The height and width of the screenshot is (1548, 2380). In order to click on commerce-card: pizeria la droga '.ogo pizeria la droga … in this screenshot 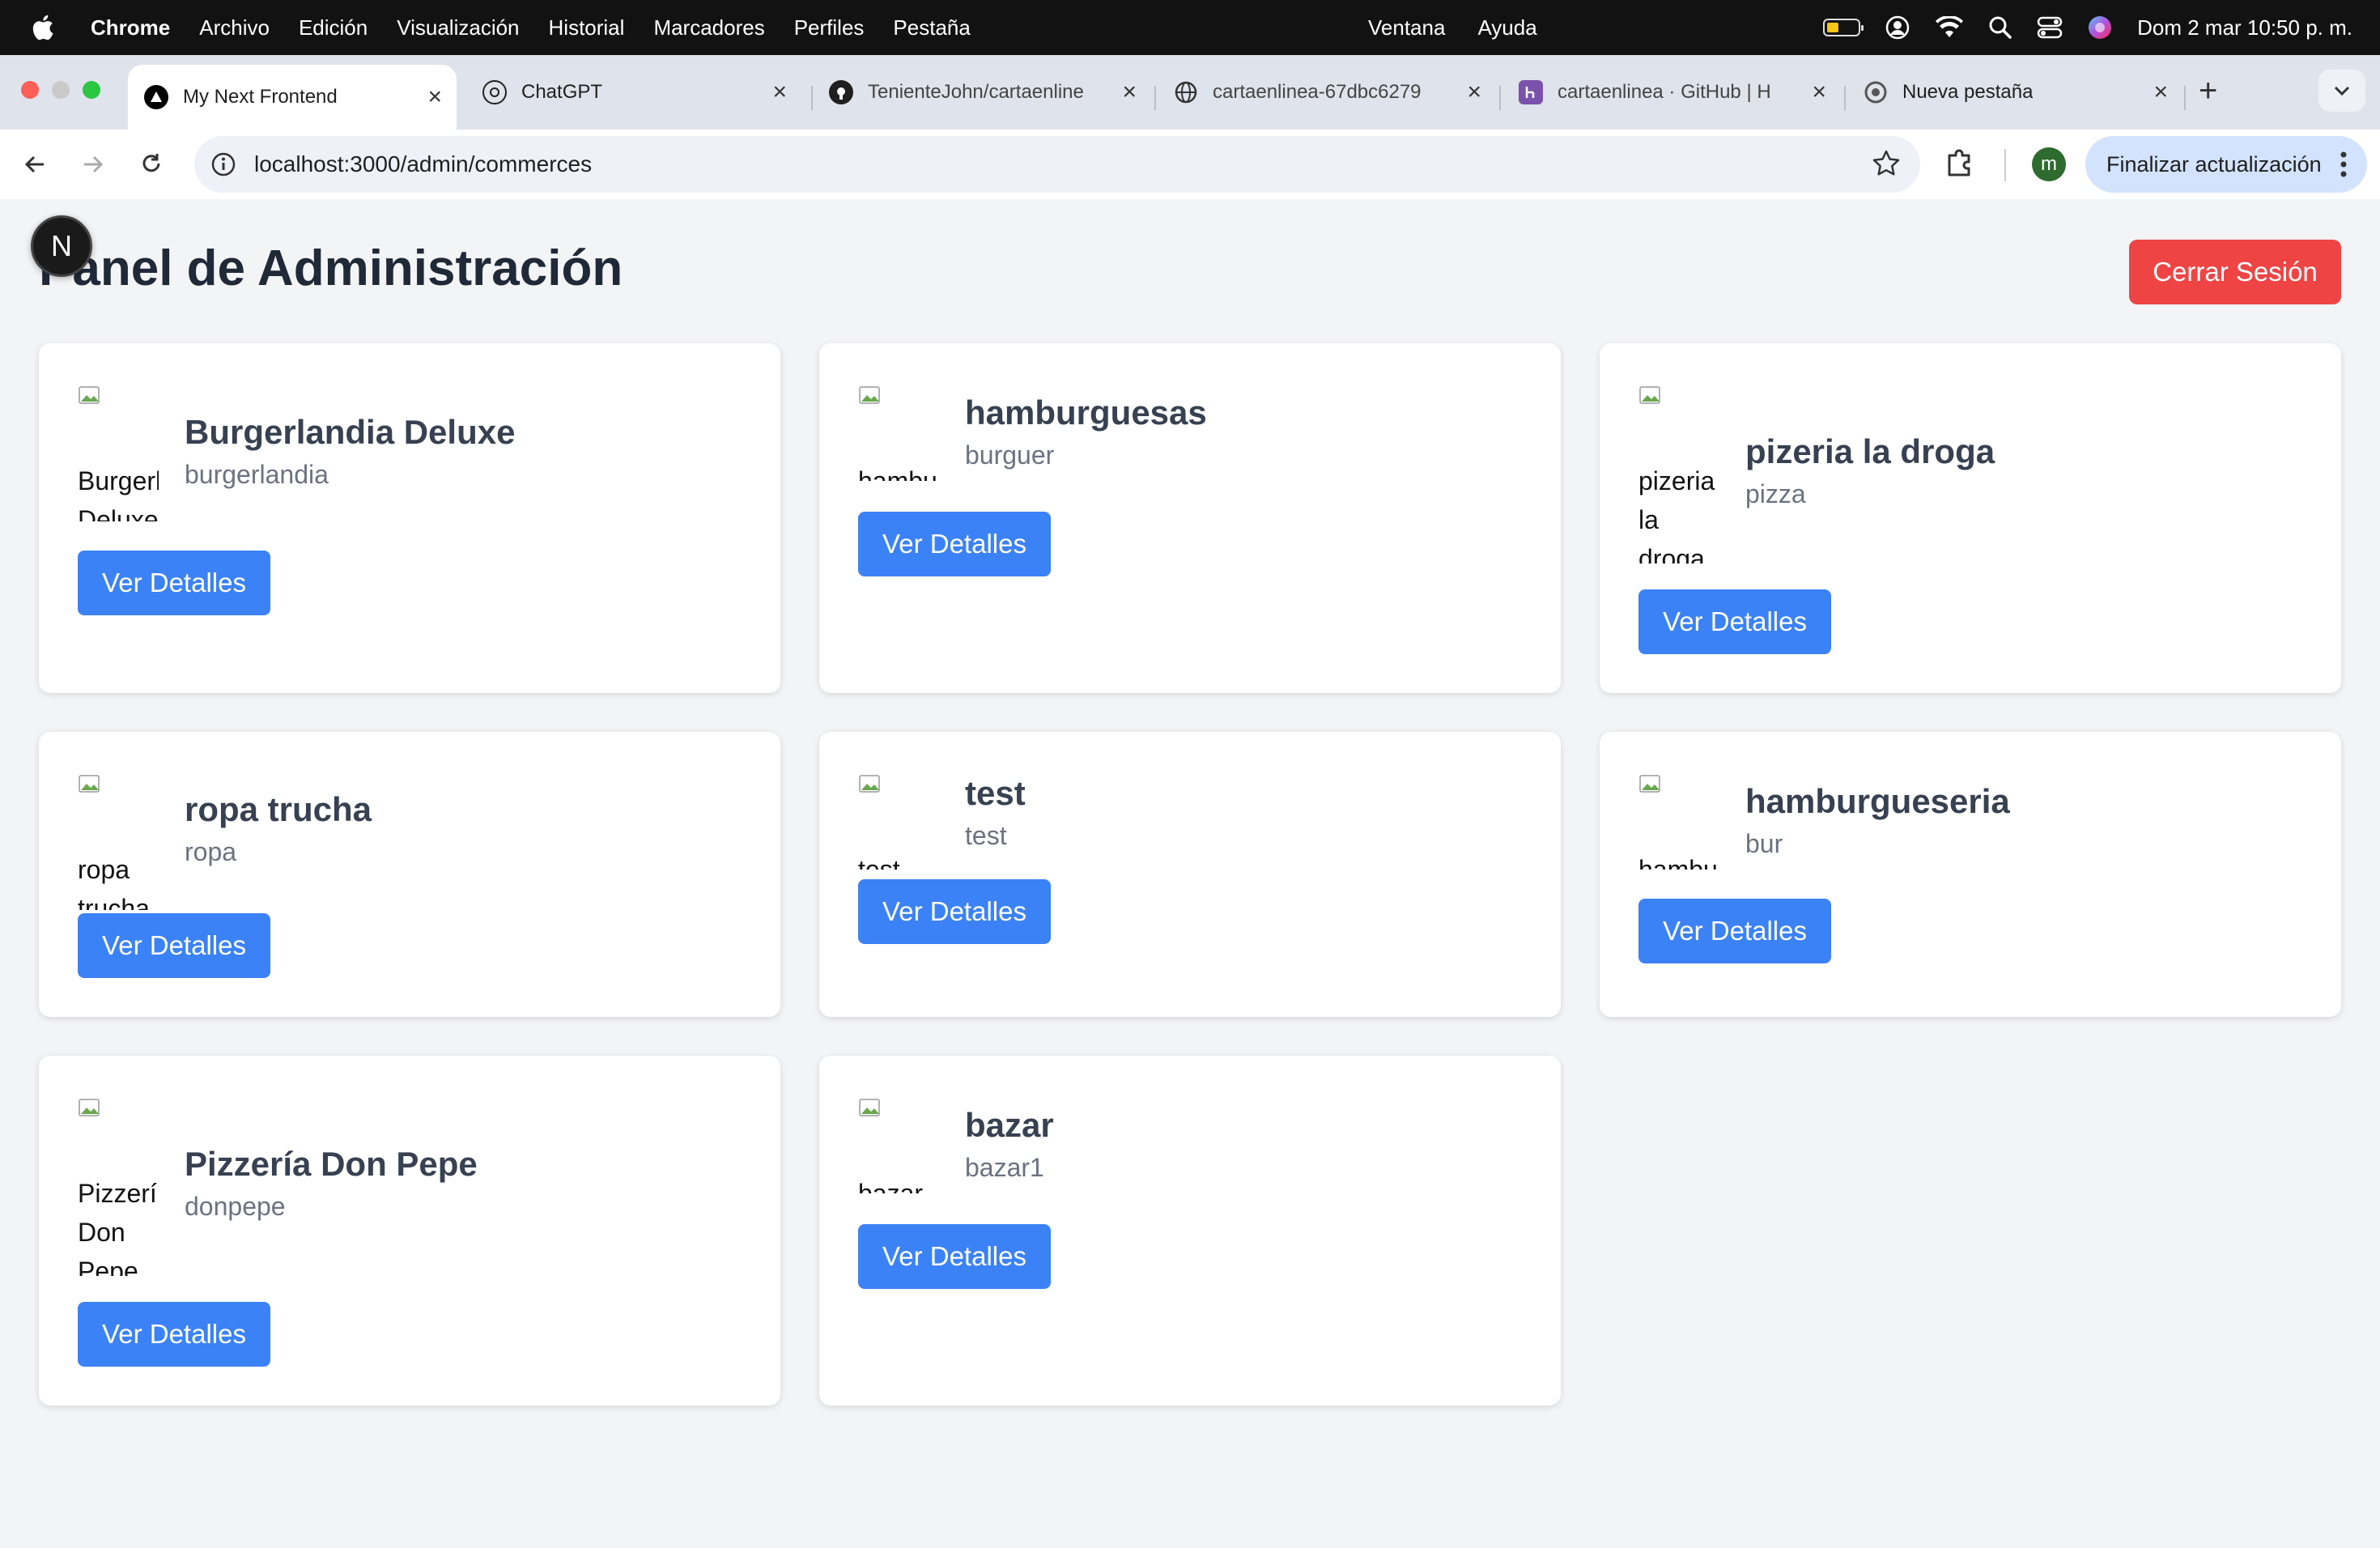, I will do `click(1971, 518)`.